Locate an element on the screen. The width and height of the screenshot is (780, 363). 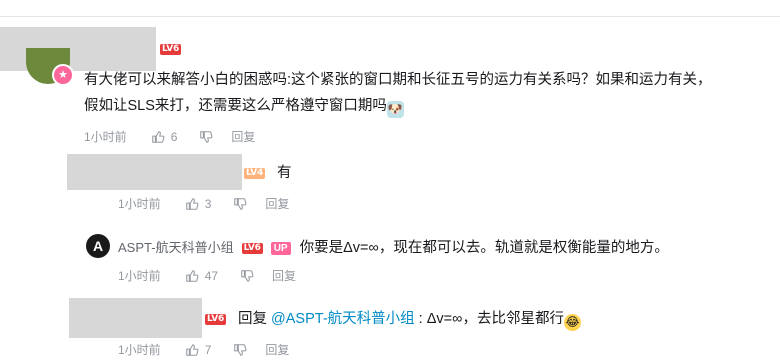
like-count: 7 is located at coordinates (208, 350).